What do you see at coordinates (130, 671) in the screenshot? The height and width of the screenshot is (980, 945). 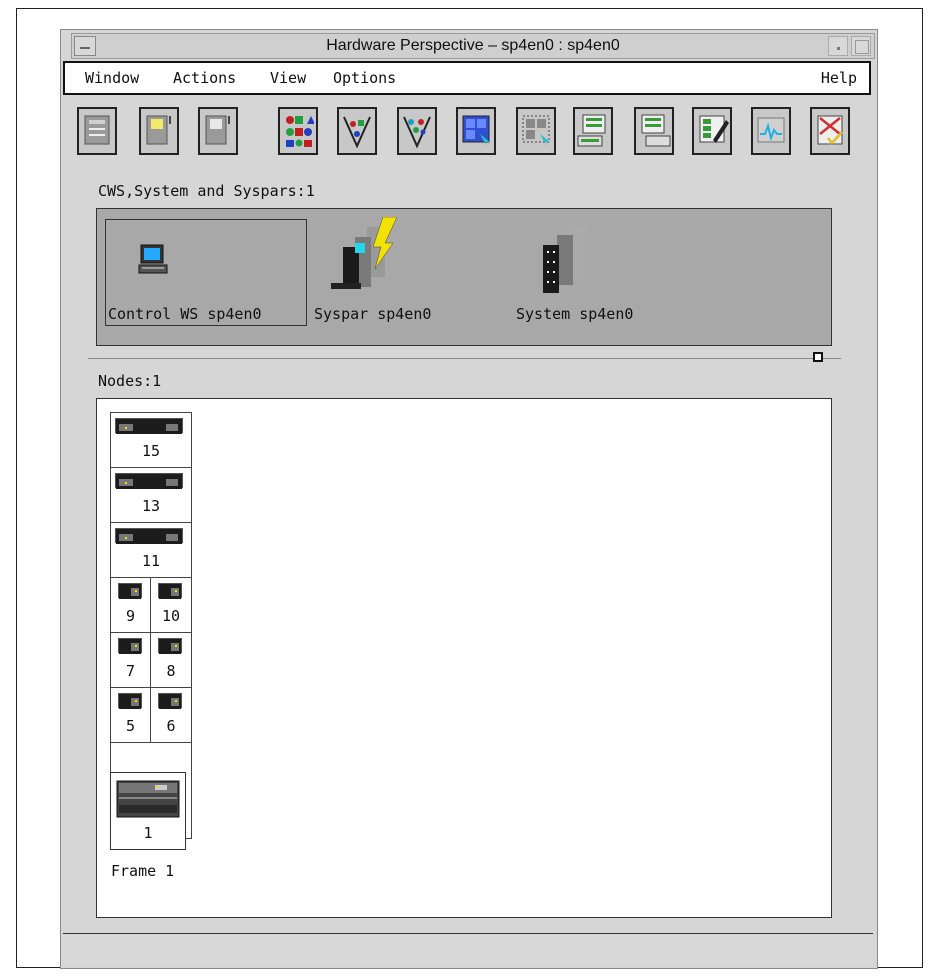 I see `node-number: 7` at bounding box center [130, 671].